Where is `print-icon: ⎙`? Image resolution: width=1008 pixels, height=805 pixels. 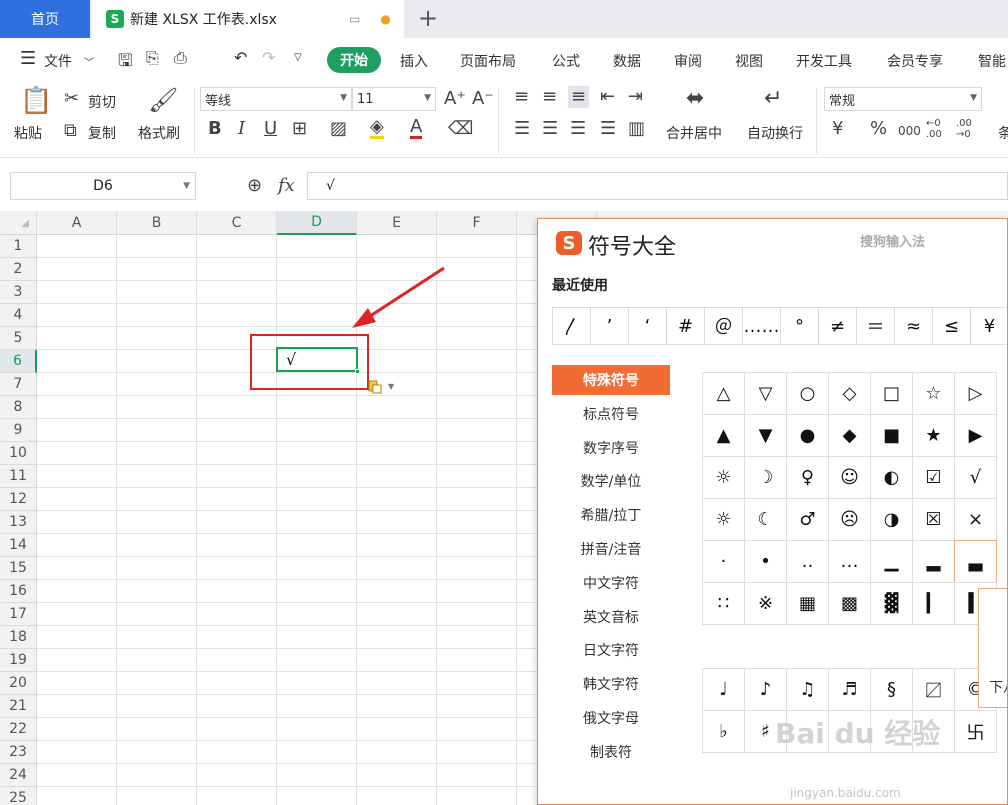 print-icon: ⎙ is located at coordinates (180, 58).